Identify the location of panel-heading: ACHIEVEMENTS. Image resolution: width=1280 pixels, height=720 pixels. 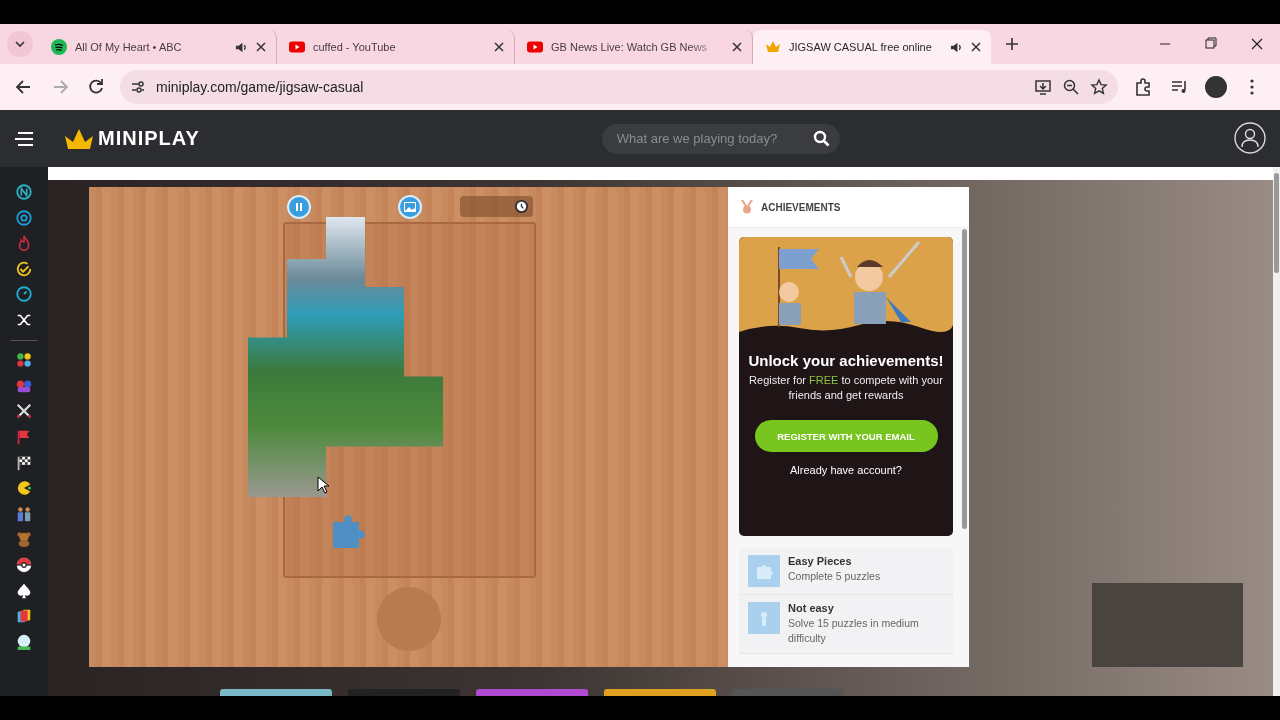
(801, 207).